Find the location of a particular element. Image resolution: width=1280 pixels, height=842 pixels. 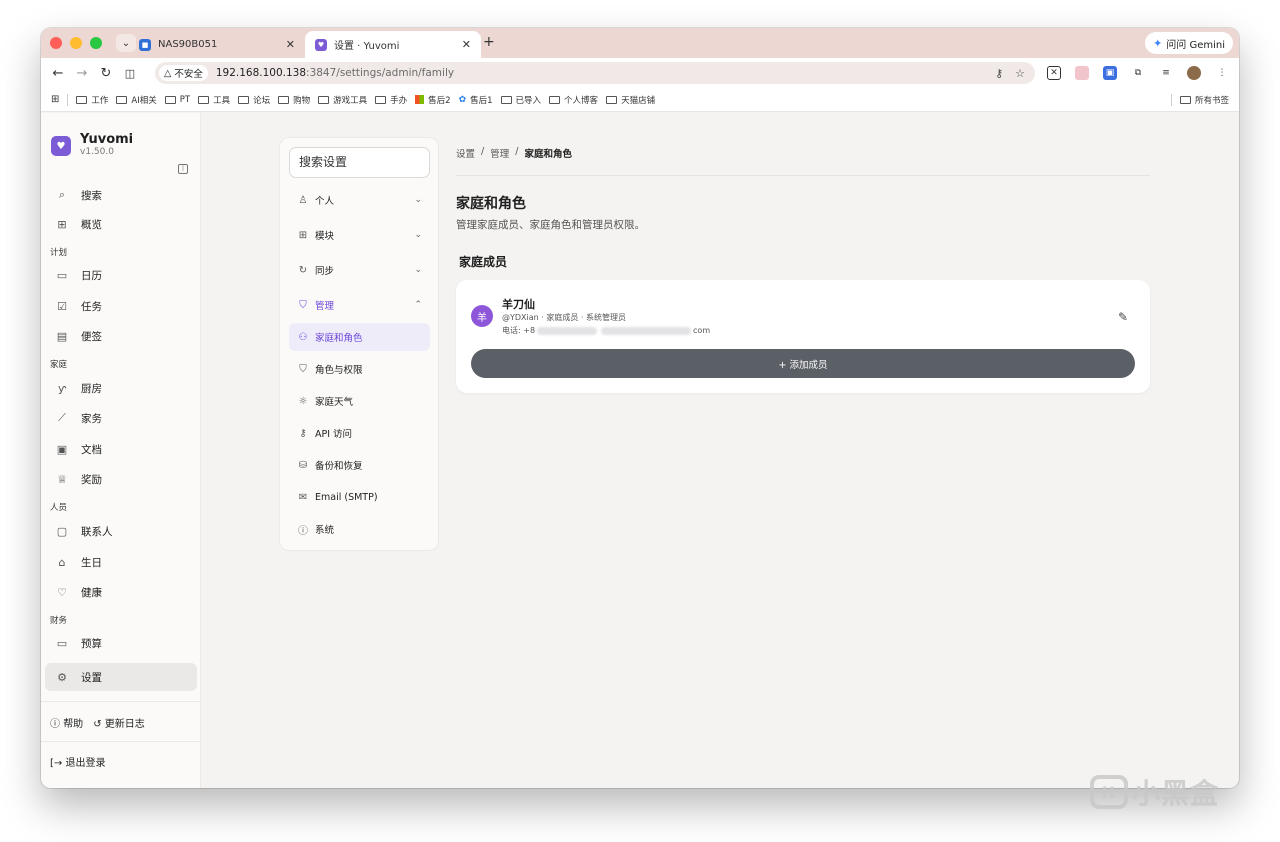

service-logo-icon: ✿ is located at coordinates (462, 99).